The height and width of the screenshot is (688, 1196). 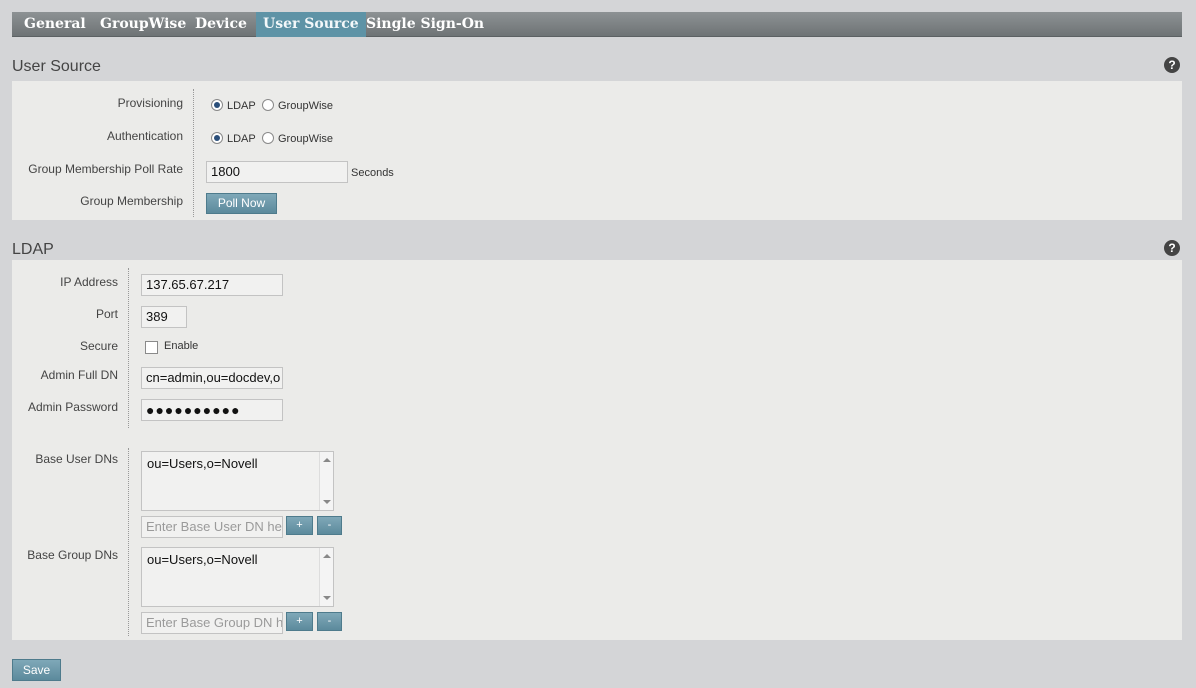 I want to click on base-user-dn-input: Enter Base User DN here, so click(x=212, y=527).